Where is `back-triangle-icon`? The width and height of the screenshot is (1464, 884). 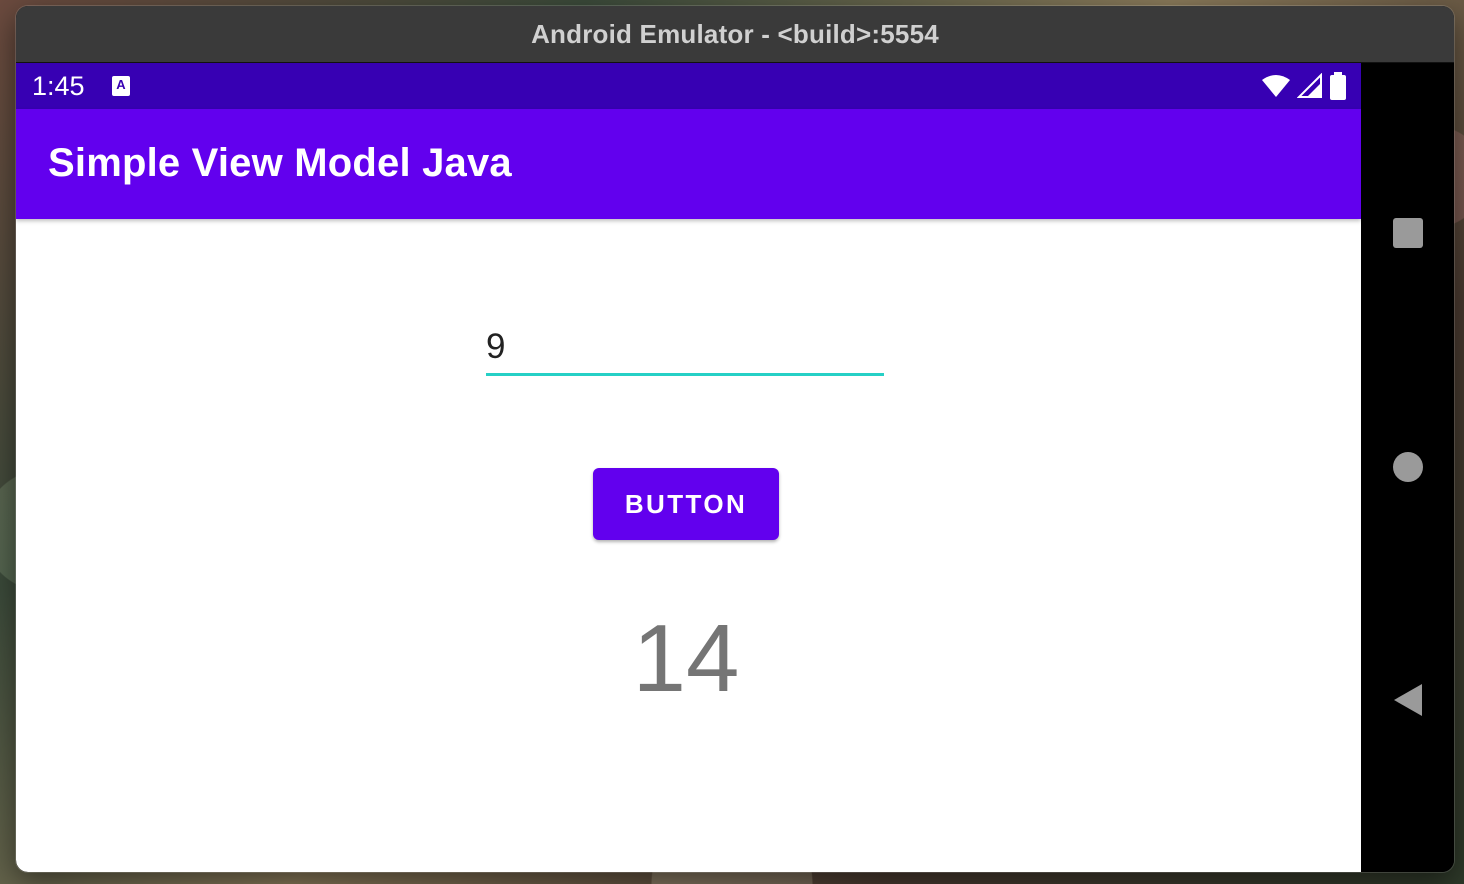
back-triangle-icon is located at coordinates (1407, 700).